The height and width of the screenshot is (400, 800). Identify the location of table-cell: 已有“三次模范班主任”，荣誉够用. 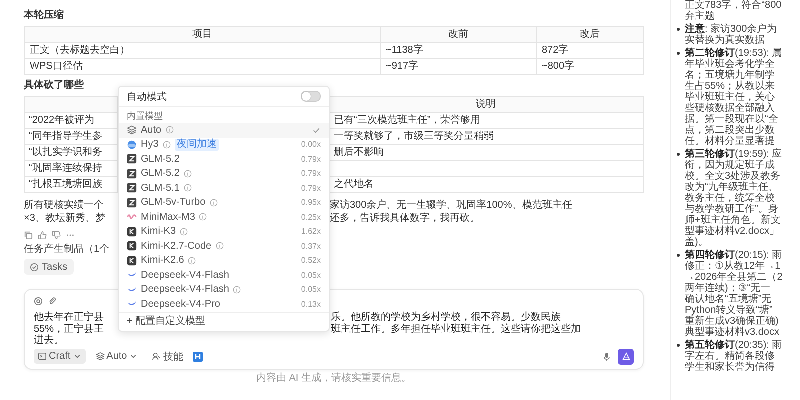
(407, 120).